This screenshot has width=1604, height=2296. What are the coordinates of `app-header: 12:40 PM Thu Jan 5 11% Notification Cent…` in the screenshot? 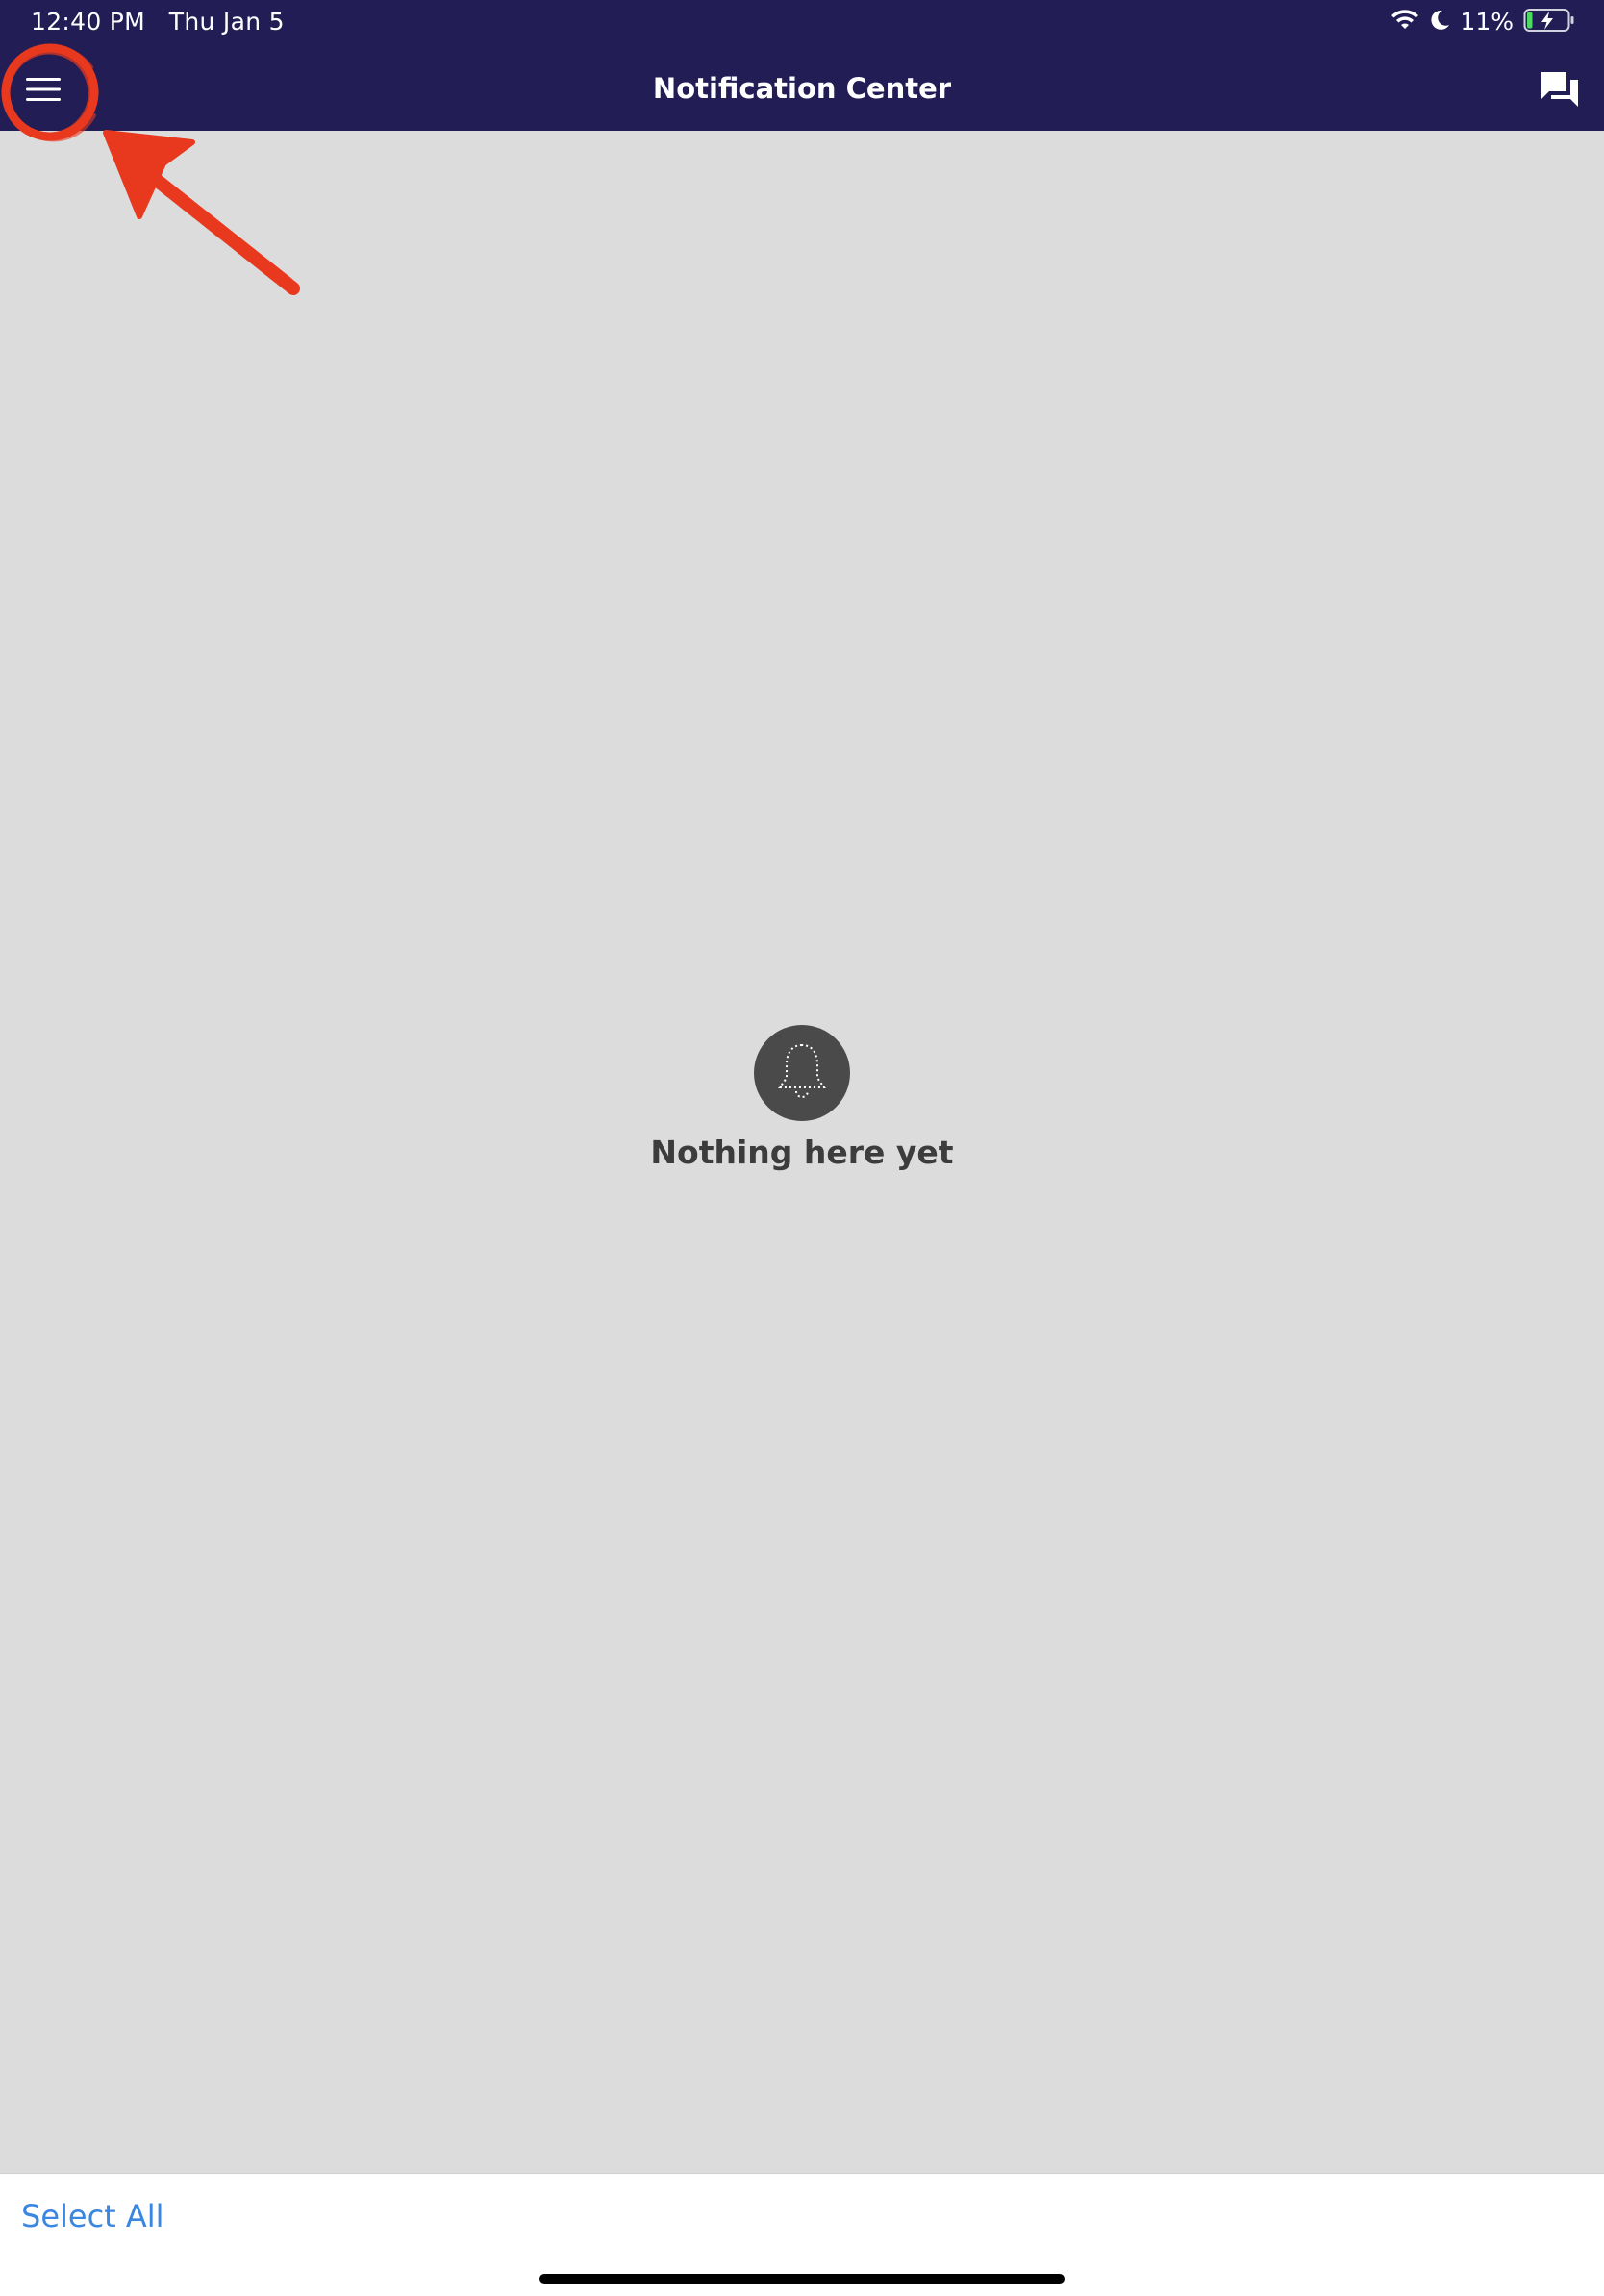 It's located at (802, 65).